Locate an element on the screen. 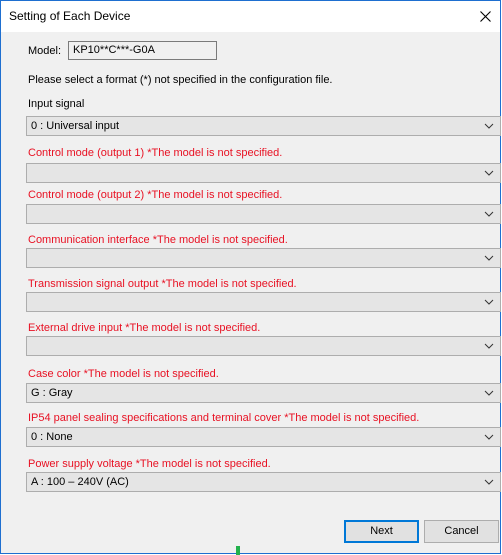 This screenshot has height=555, width=502. select-value: 0 : None is located at coordinates (52, 437).